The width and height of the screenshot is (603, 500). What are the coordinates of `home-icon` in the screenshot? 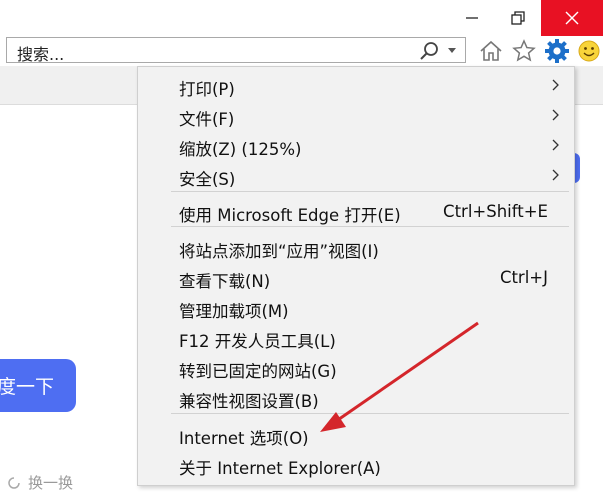 It's located at (491, 50).